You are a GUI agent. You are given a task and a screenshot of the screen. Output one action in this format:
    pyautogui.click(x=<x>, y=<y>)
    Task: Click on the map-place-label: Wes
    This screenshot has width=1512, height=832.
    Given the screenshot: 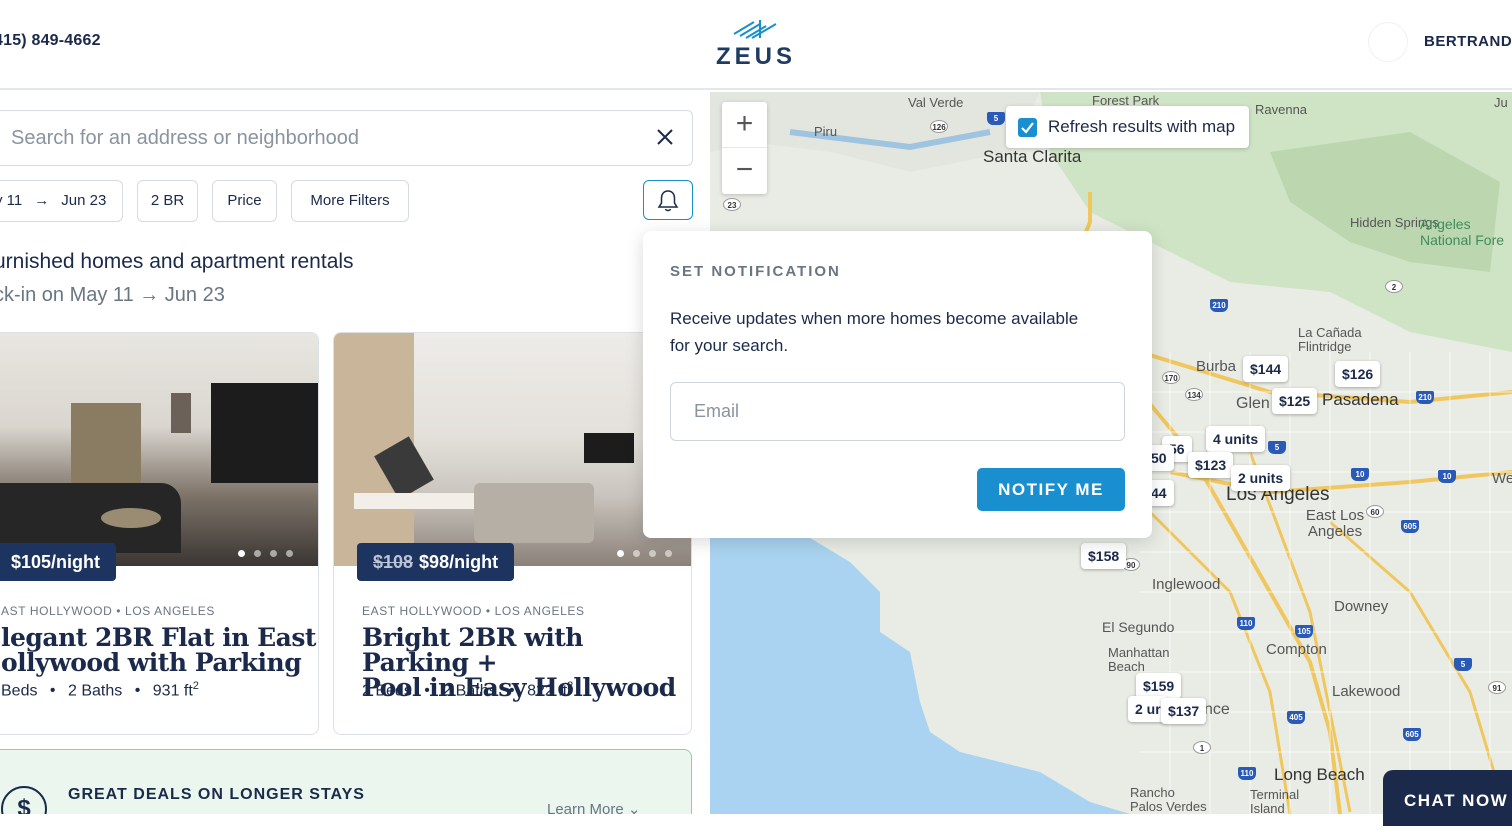 What is the action you would take?
    pyautogui.click(x=1502, y=478)
    